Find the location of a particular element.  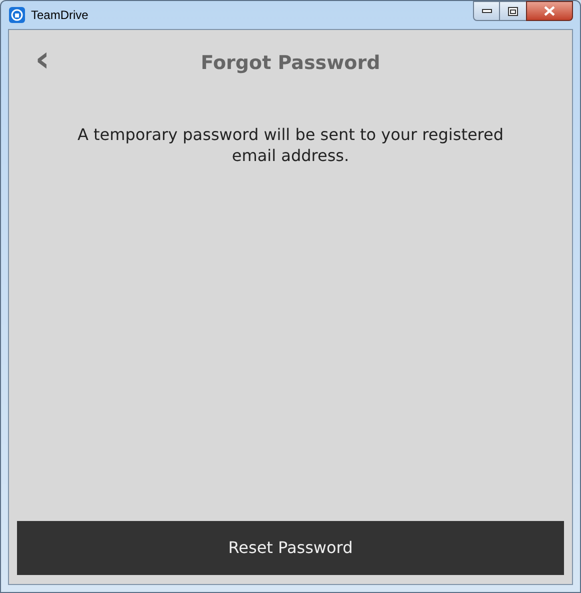

minimize-button is located at coordinates (486, 11).